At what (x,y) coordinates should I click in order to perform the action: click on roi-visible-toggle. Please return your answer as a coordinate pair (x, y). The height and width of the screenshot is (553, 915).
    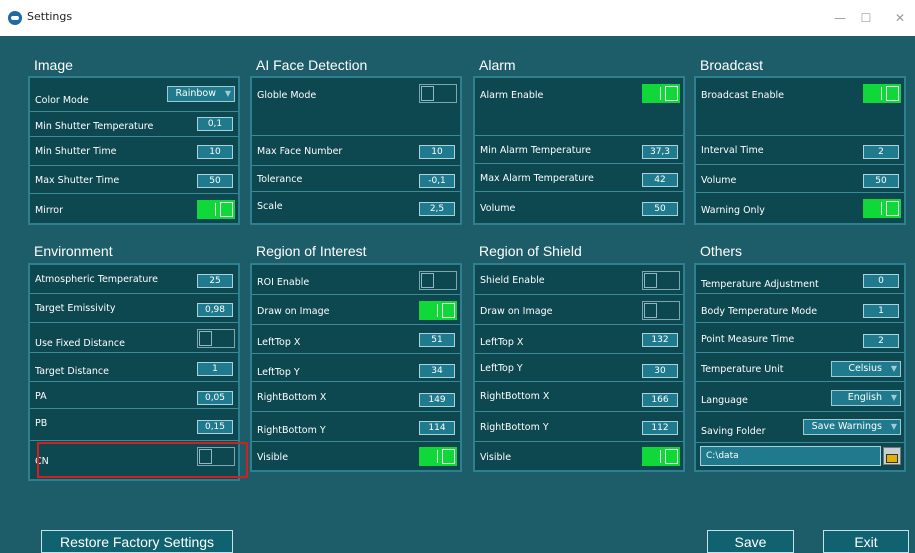
    Looking at the image, I should click on (438, 456).